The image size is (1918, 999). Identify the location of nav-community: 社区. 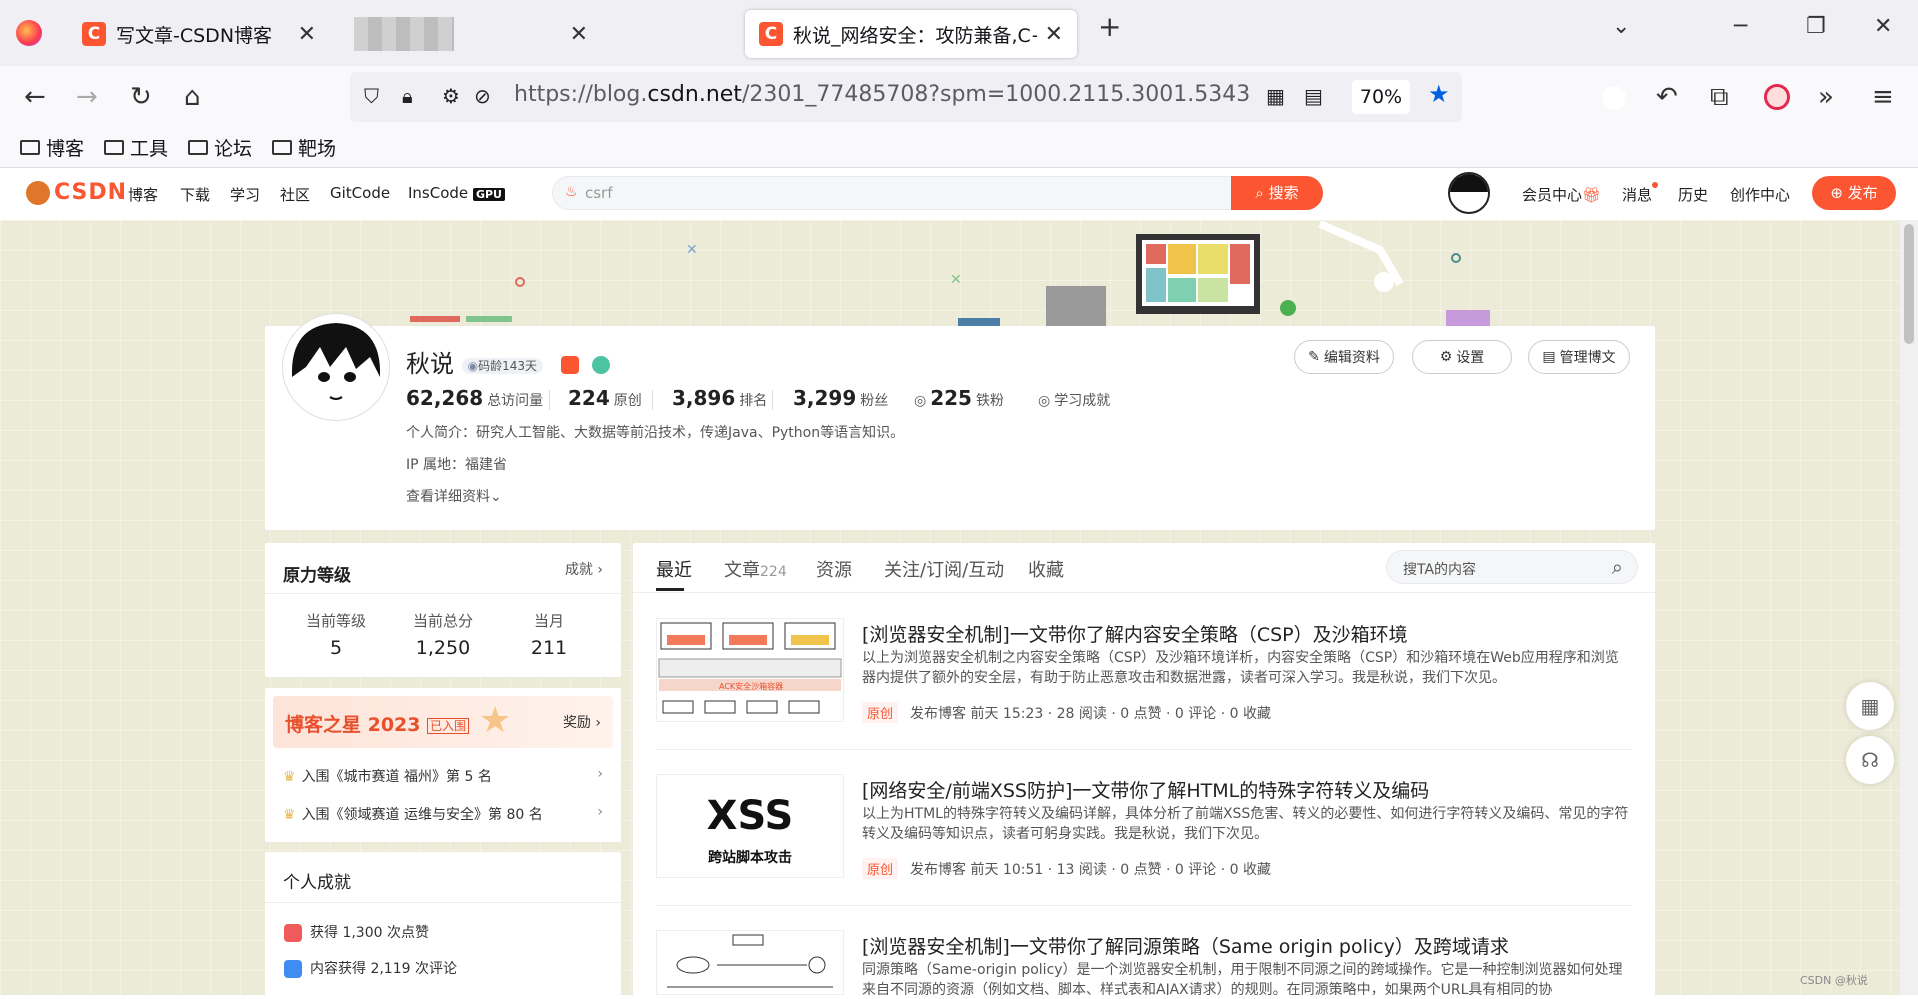
(295, 194).